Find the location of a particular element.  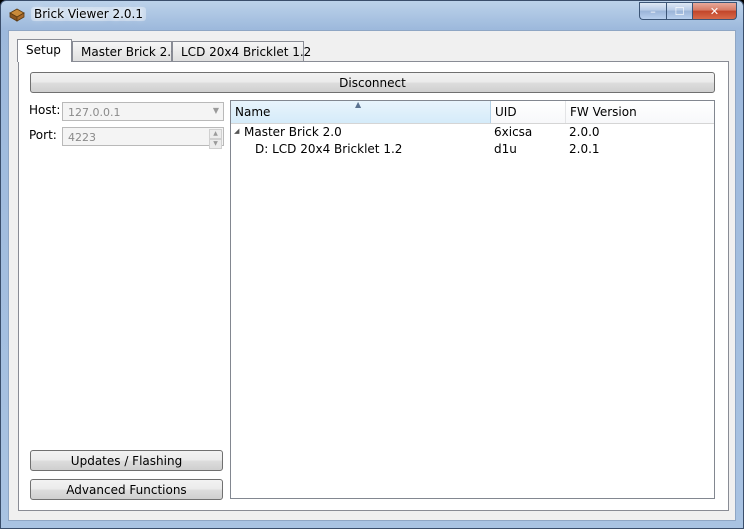

stepper-down-icon: ▼ is located at coordinates (215, 144).